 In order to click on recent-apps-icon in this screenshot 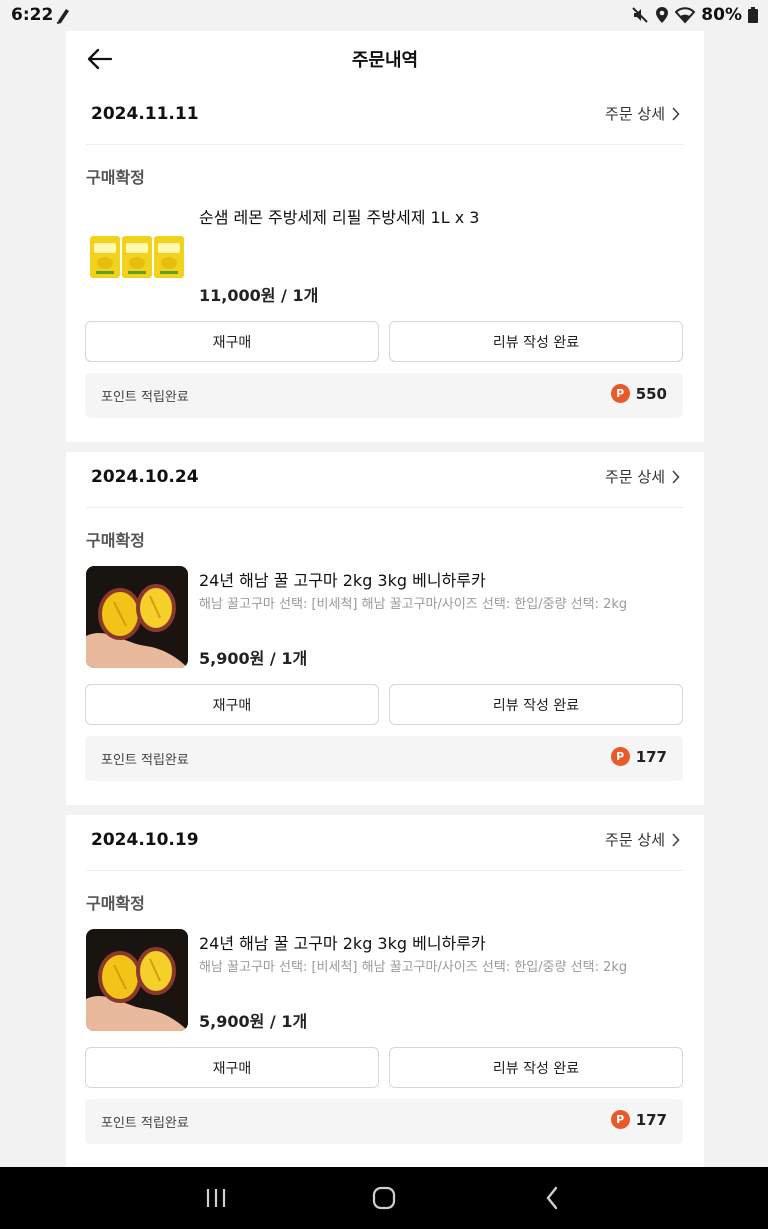, I will do `click(216, 1198)`.